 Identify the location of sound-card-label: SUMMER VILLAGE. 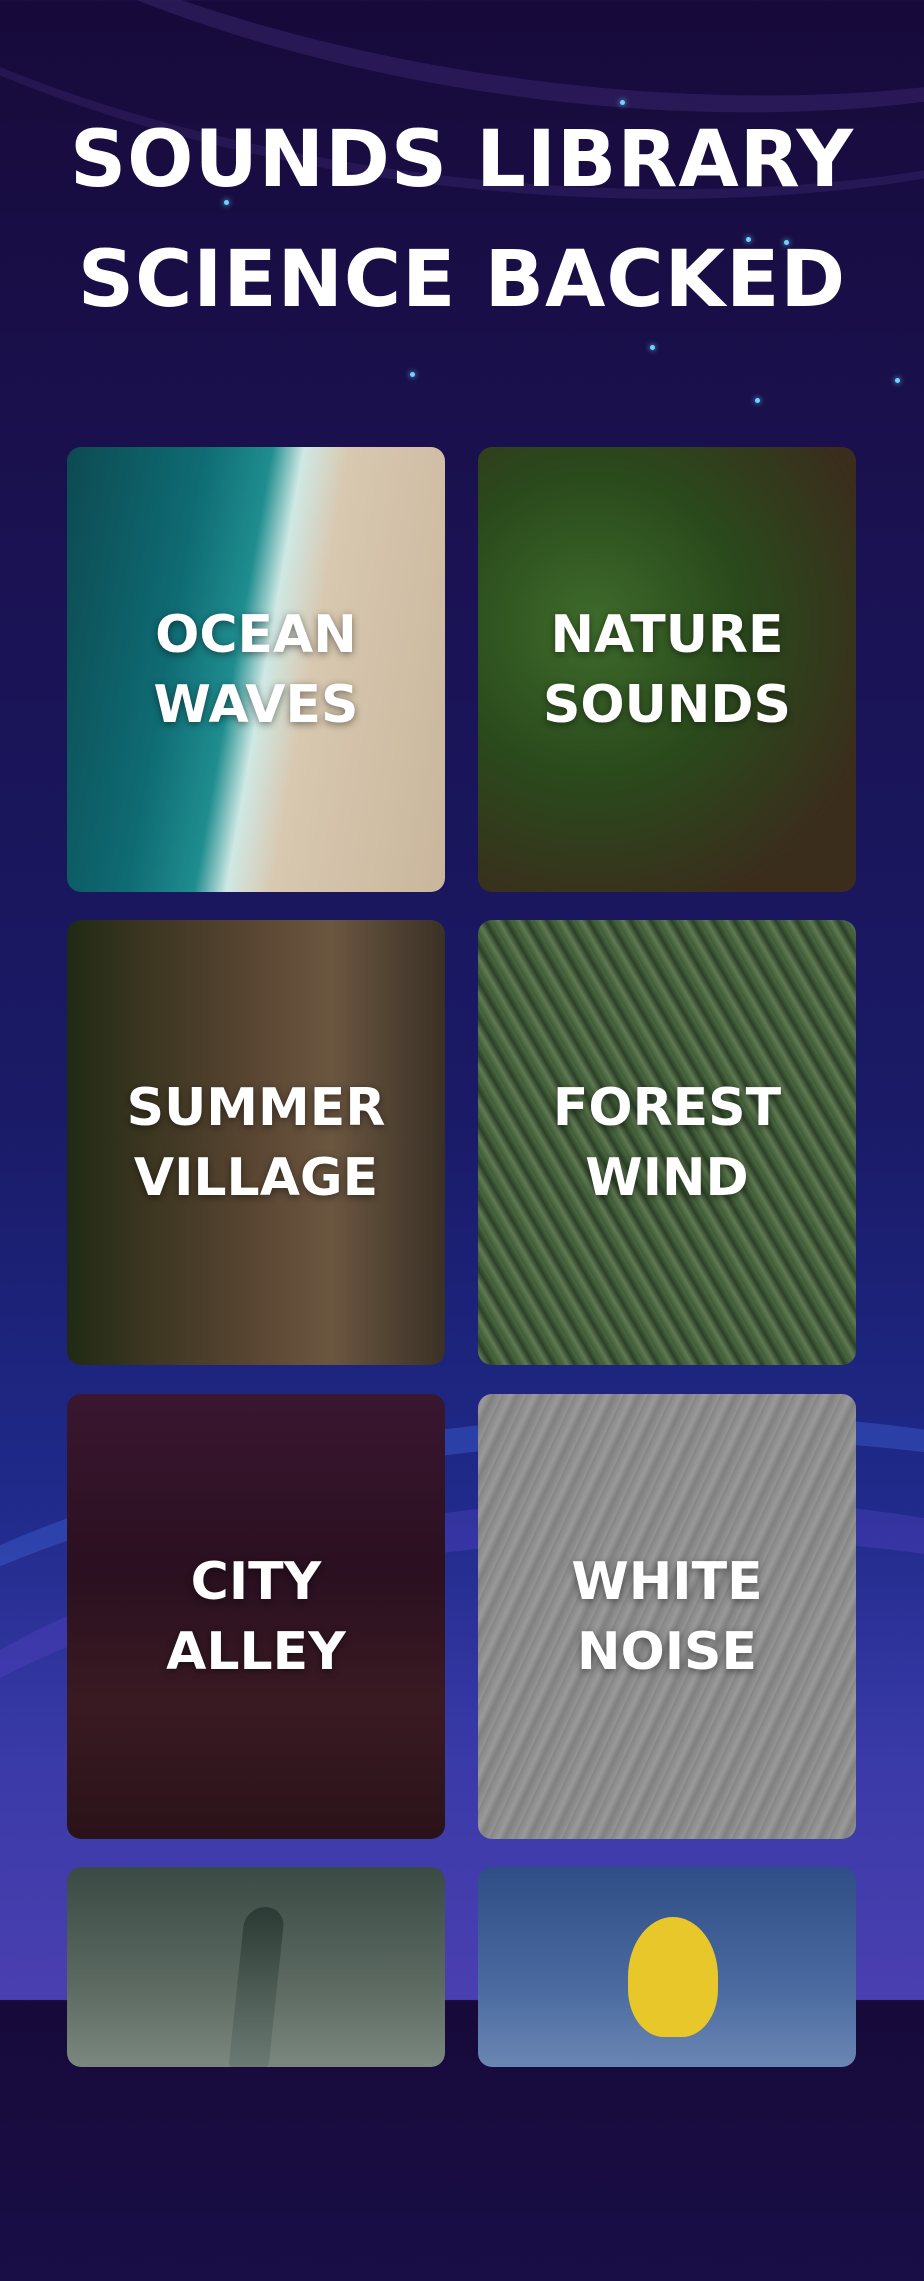
(256, 1143).